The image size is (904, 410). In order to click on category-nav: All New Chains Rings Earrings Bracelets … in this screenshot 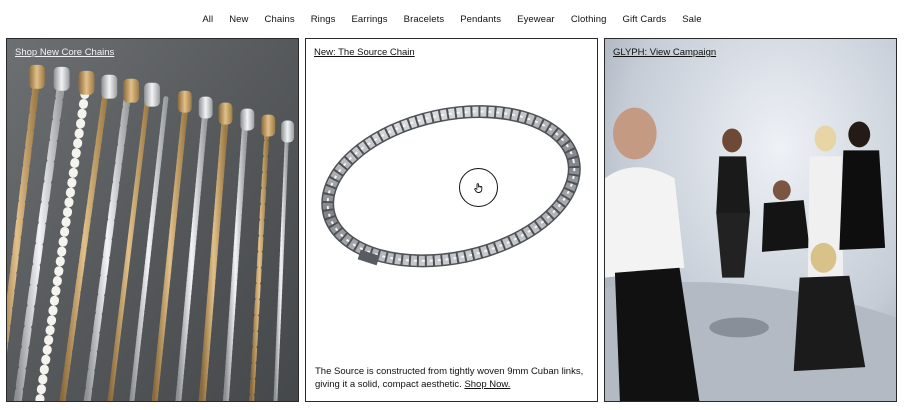, I will do `click(452, 19)`.